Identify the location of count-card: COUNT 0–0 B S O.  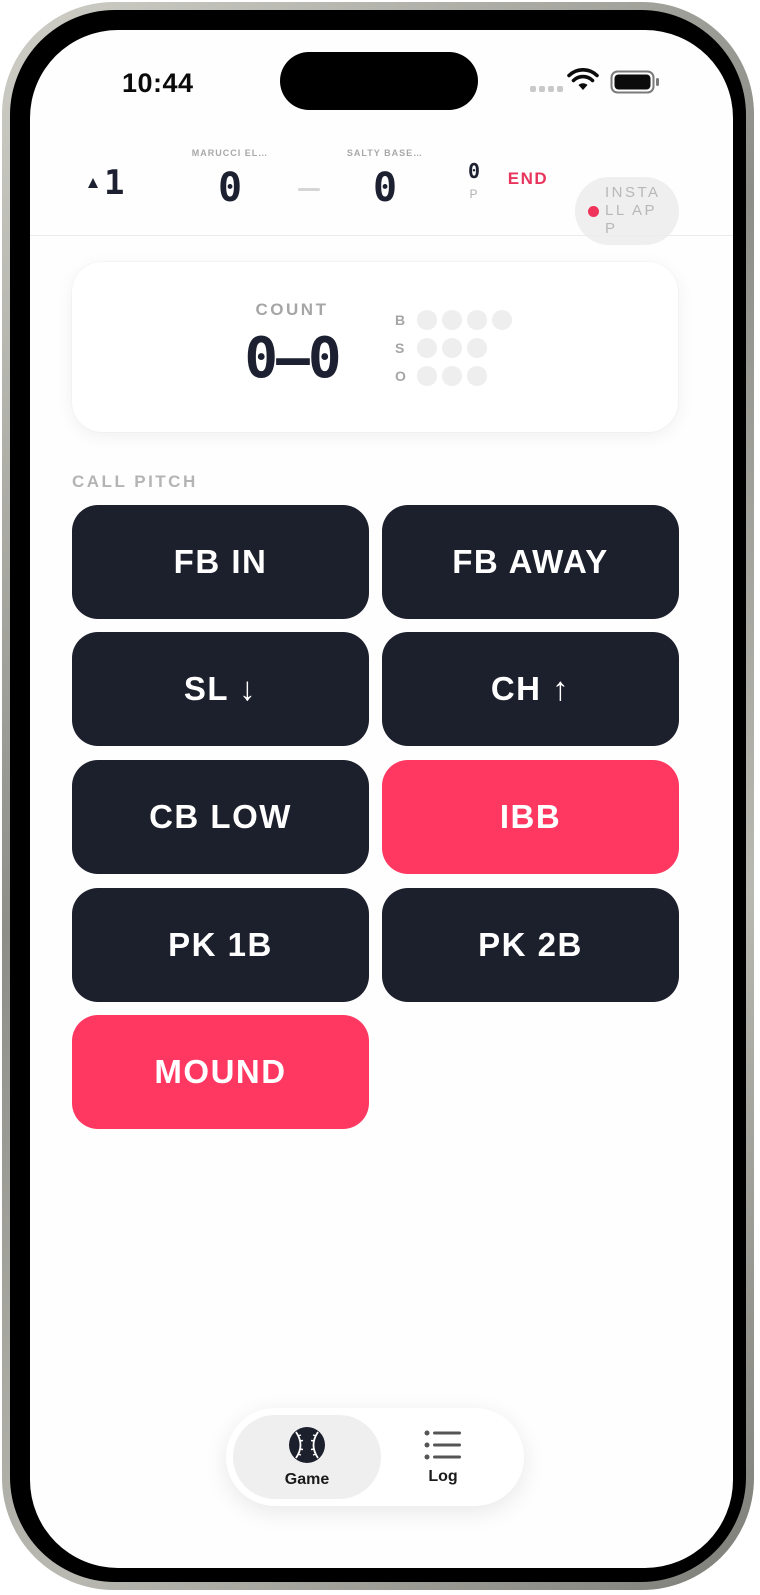
(375, 347).